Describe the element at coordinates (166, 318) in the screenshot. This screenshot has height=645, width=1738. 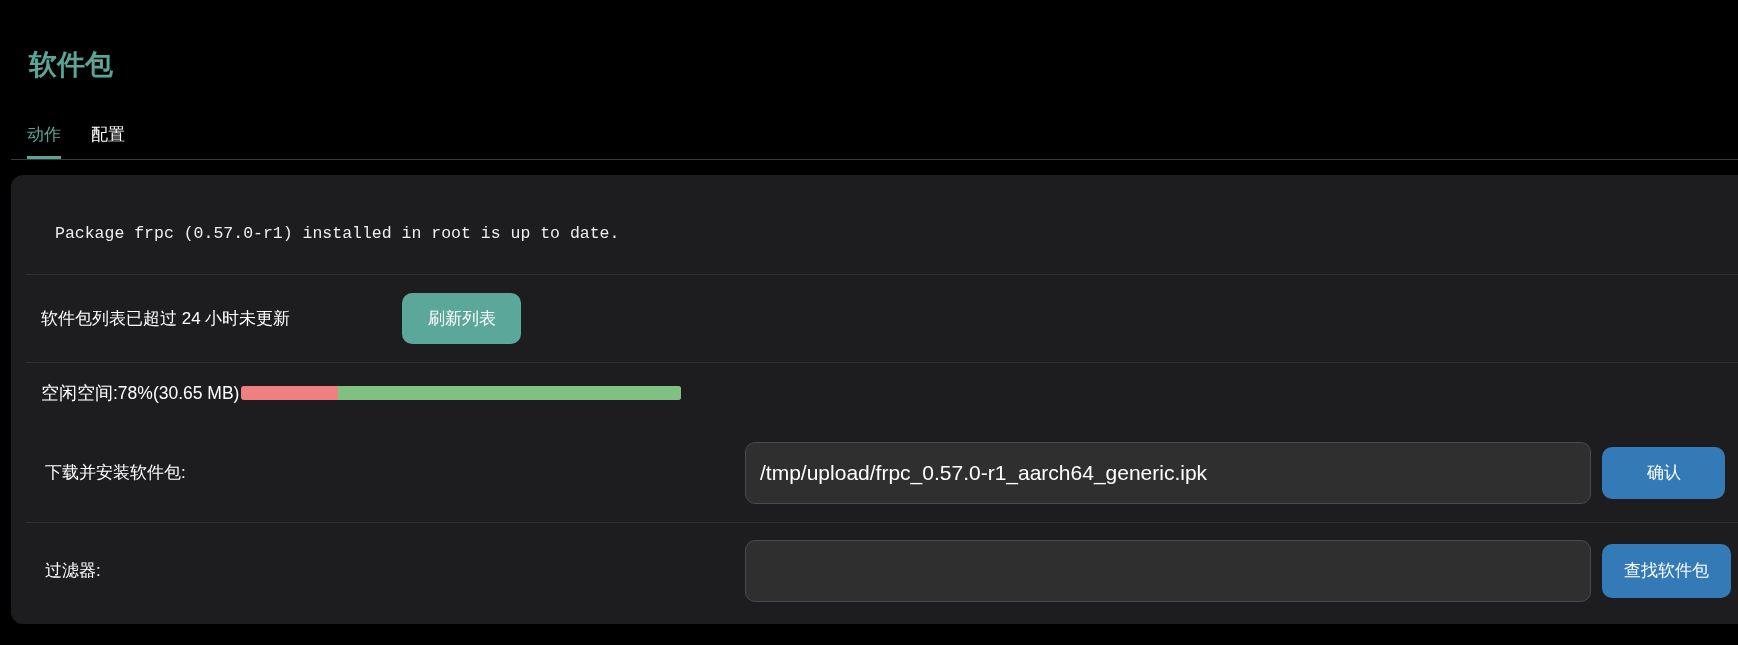
I see `update-notice: 软件包列表已超过 24 小时未更新` at that location.